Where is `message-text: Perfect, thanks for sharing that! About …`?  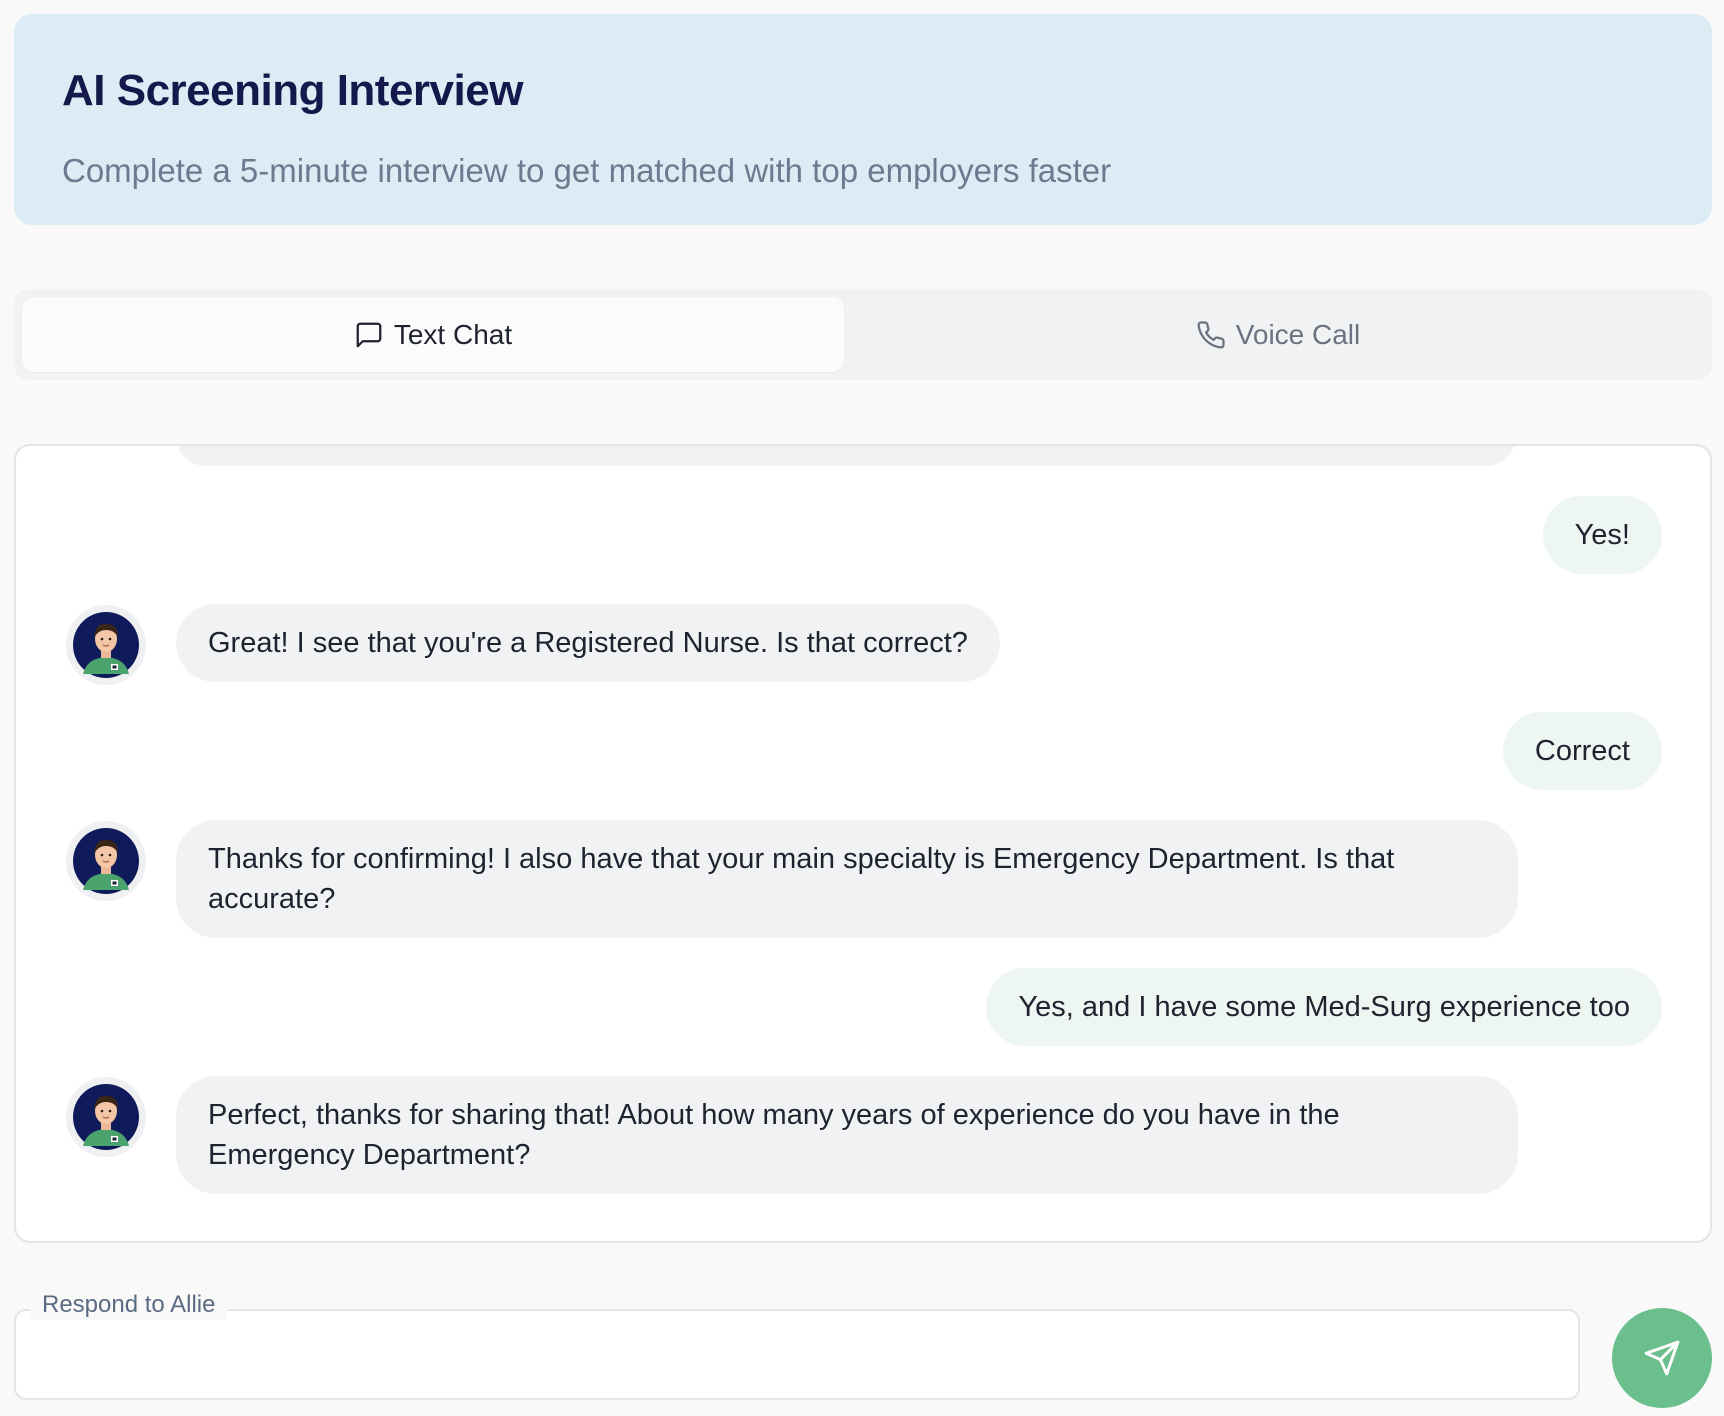
message-text: Perfect, thanks for sharing that! About … is located at coordinates (774, 1135).